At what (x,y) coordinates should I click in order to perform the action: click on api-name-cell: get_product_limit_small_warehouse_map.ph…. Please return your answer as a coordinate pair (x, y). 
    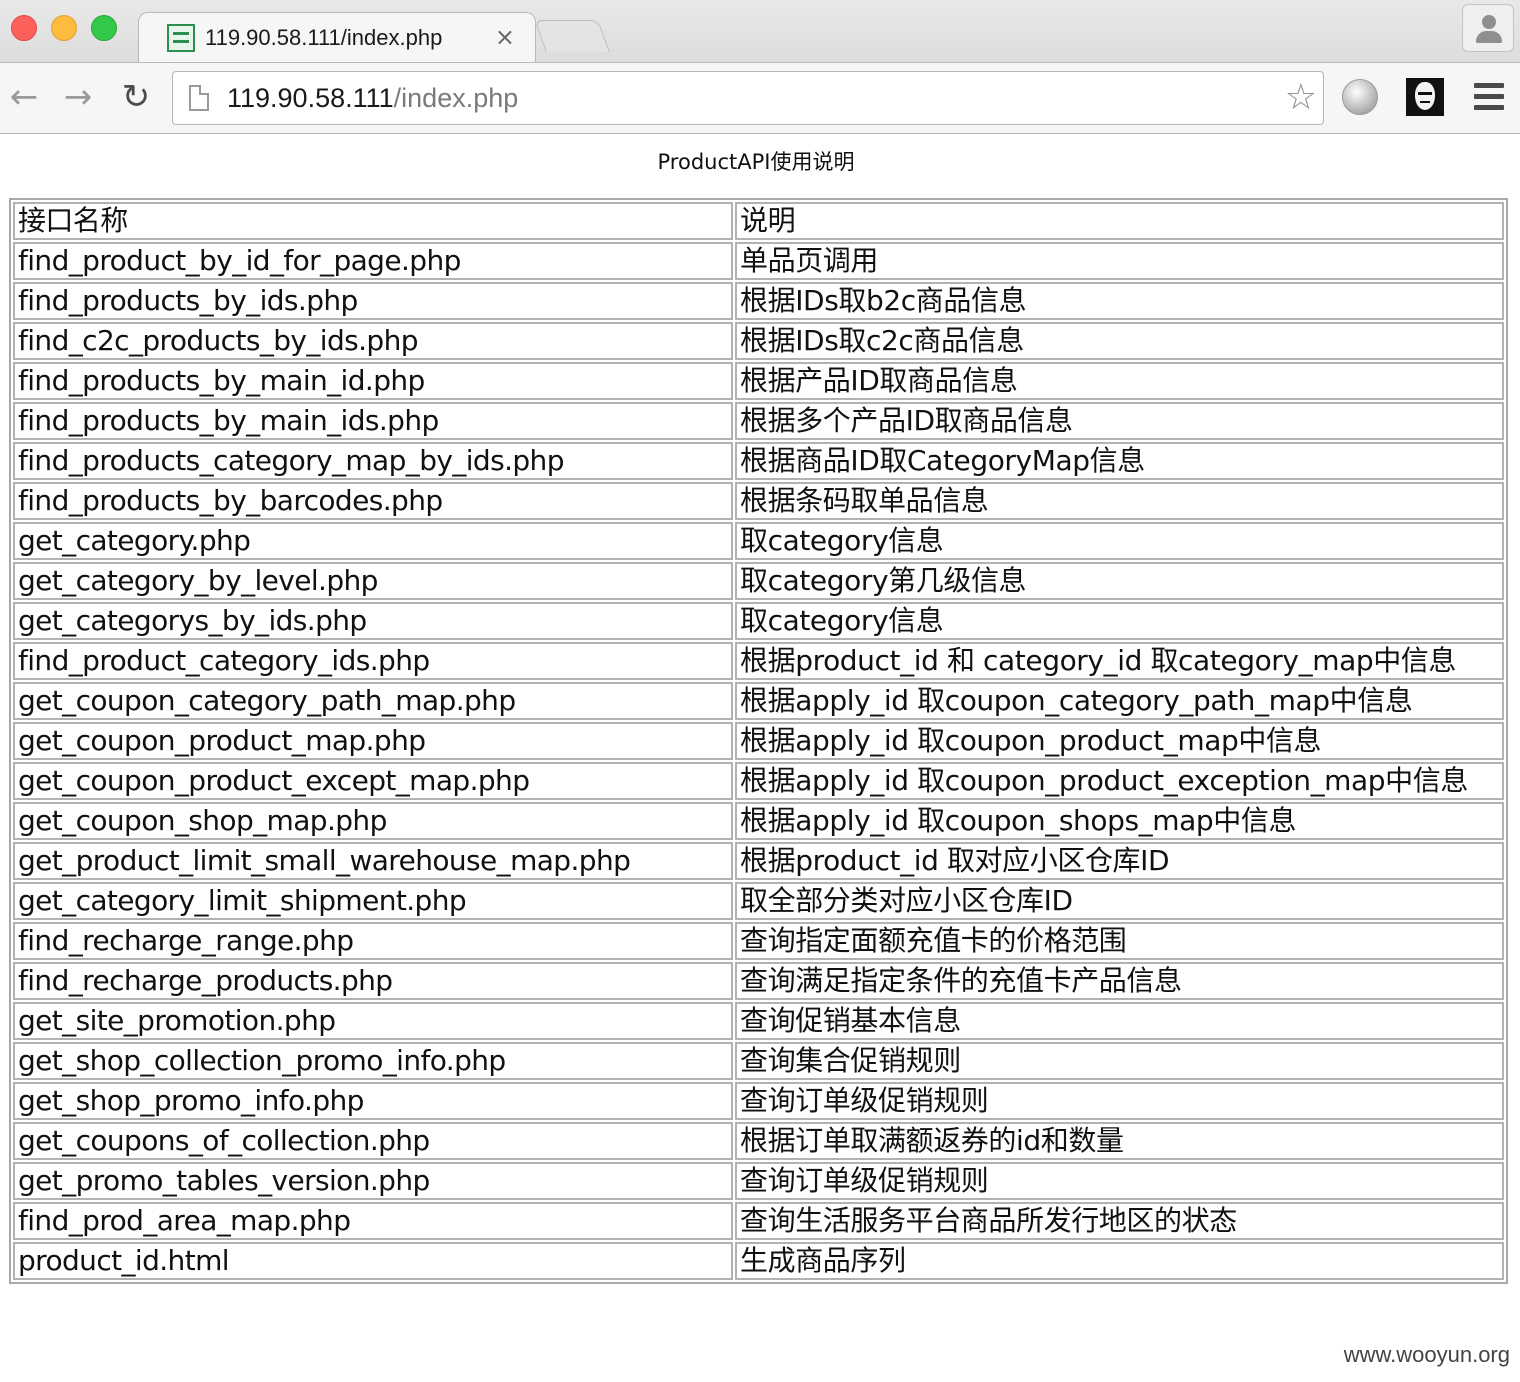
    Looking at the image, I should click on (373, 861).